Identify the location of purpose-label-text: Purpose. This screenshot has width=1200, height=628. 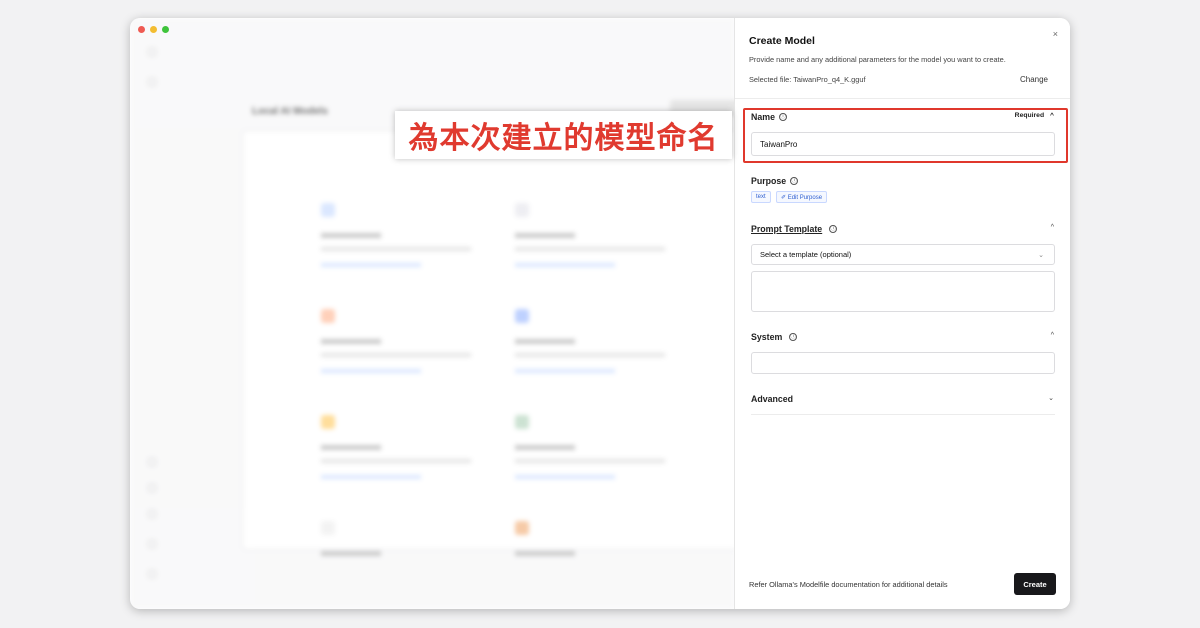
(769, 181).